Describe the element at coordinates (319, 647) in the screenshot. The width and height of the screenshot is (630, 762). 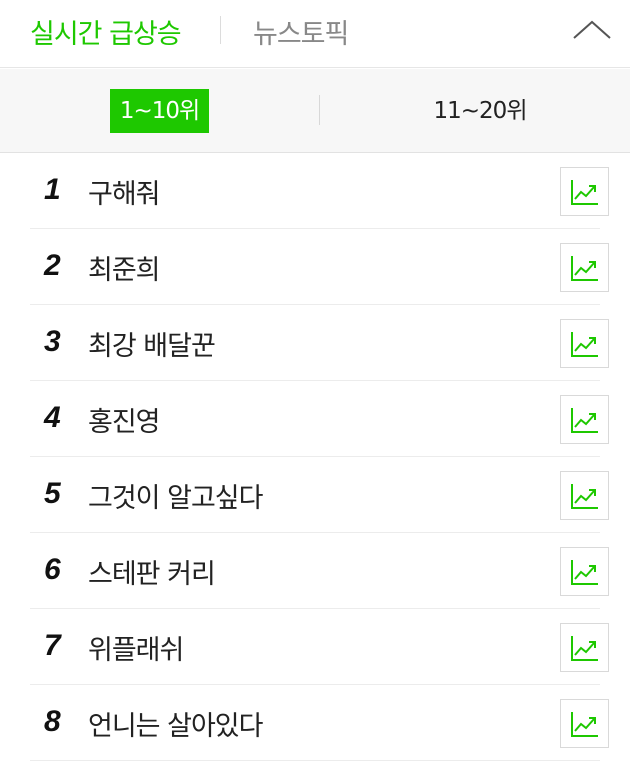
I see `ranking-row: 7 위플래쉬` at that location.